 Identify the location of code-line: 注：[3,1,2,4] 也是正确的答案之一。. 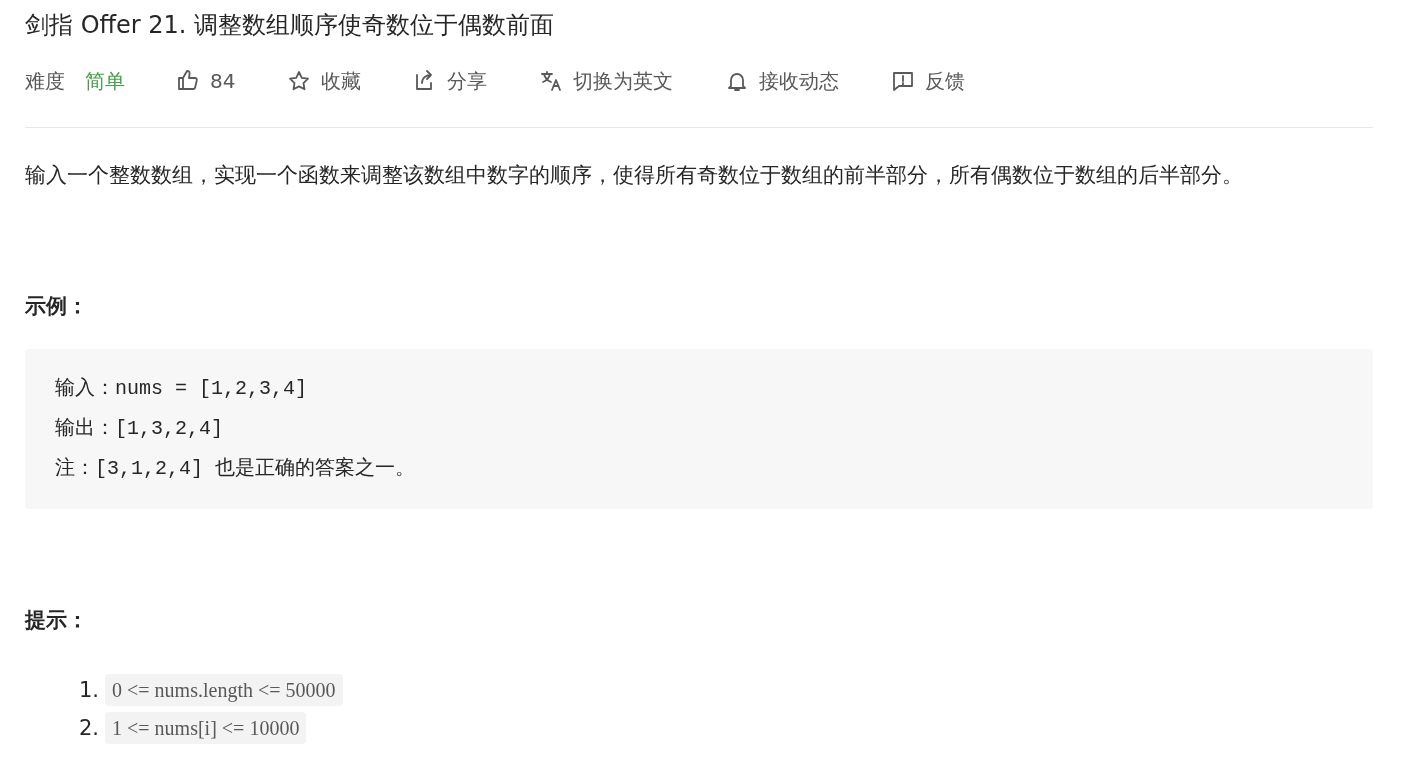
(236, 469).